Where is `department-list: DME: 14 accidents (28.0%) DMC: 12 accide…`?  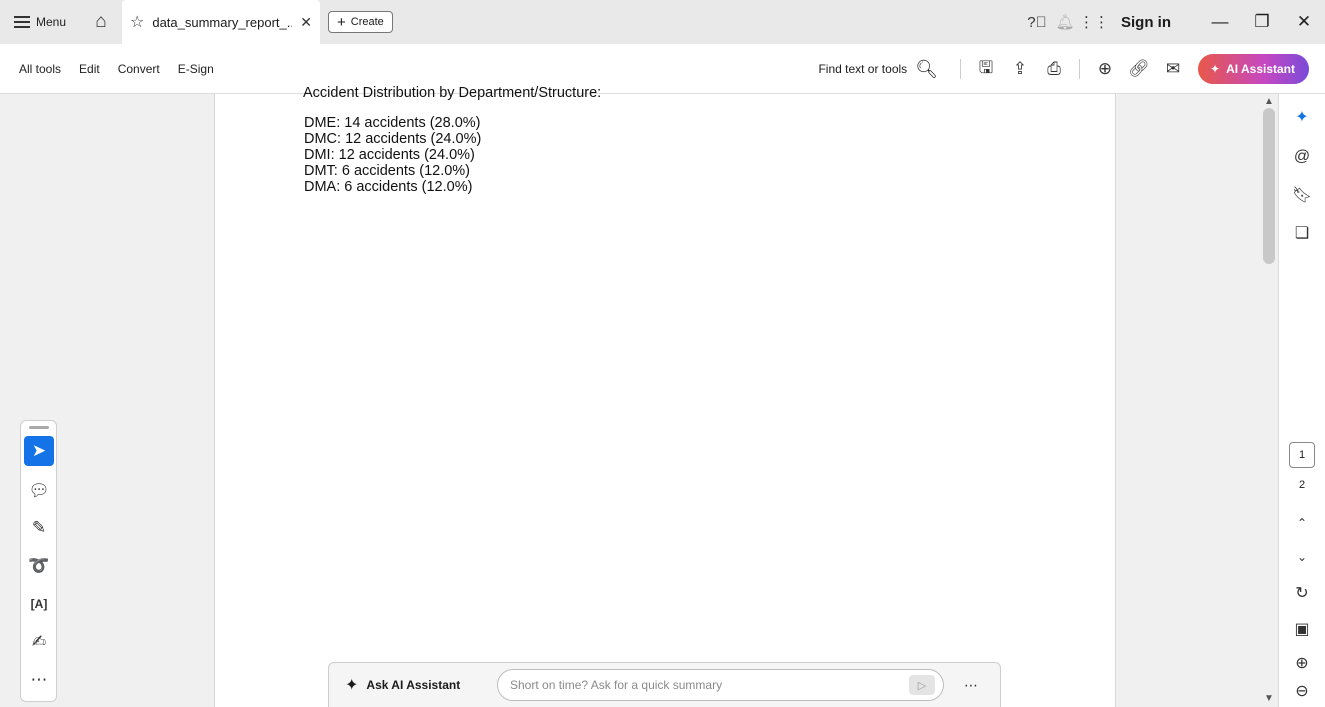
department-list: DME: 14 accidents (28.0%) DMC: 12 accide… is located at coordinates (392, 155).